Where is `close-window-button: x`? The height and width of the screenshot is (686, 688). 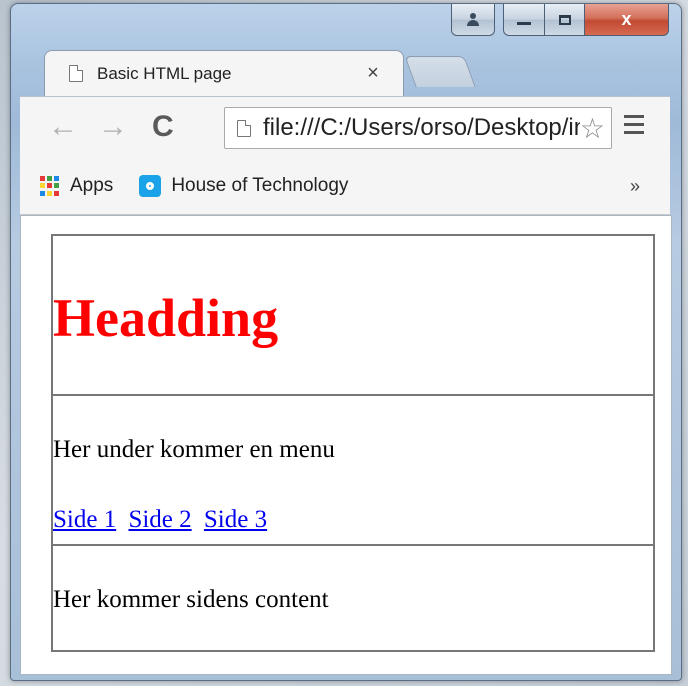
close-window-button: x is located at coordinates (627, 20).